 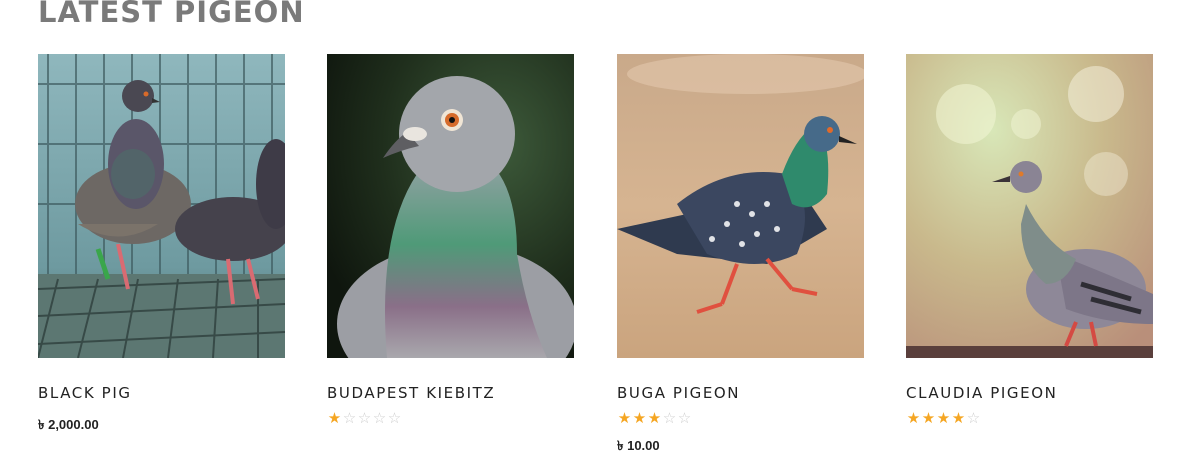 What do you see at coordinates (981, 393) in the screenshot?
I see `product-name: CLAUDIA PIGEON` at bounding box center [981, 393].